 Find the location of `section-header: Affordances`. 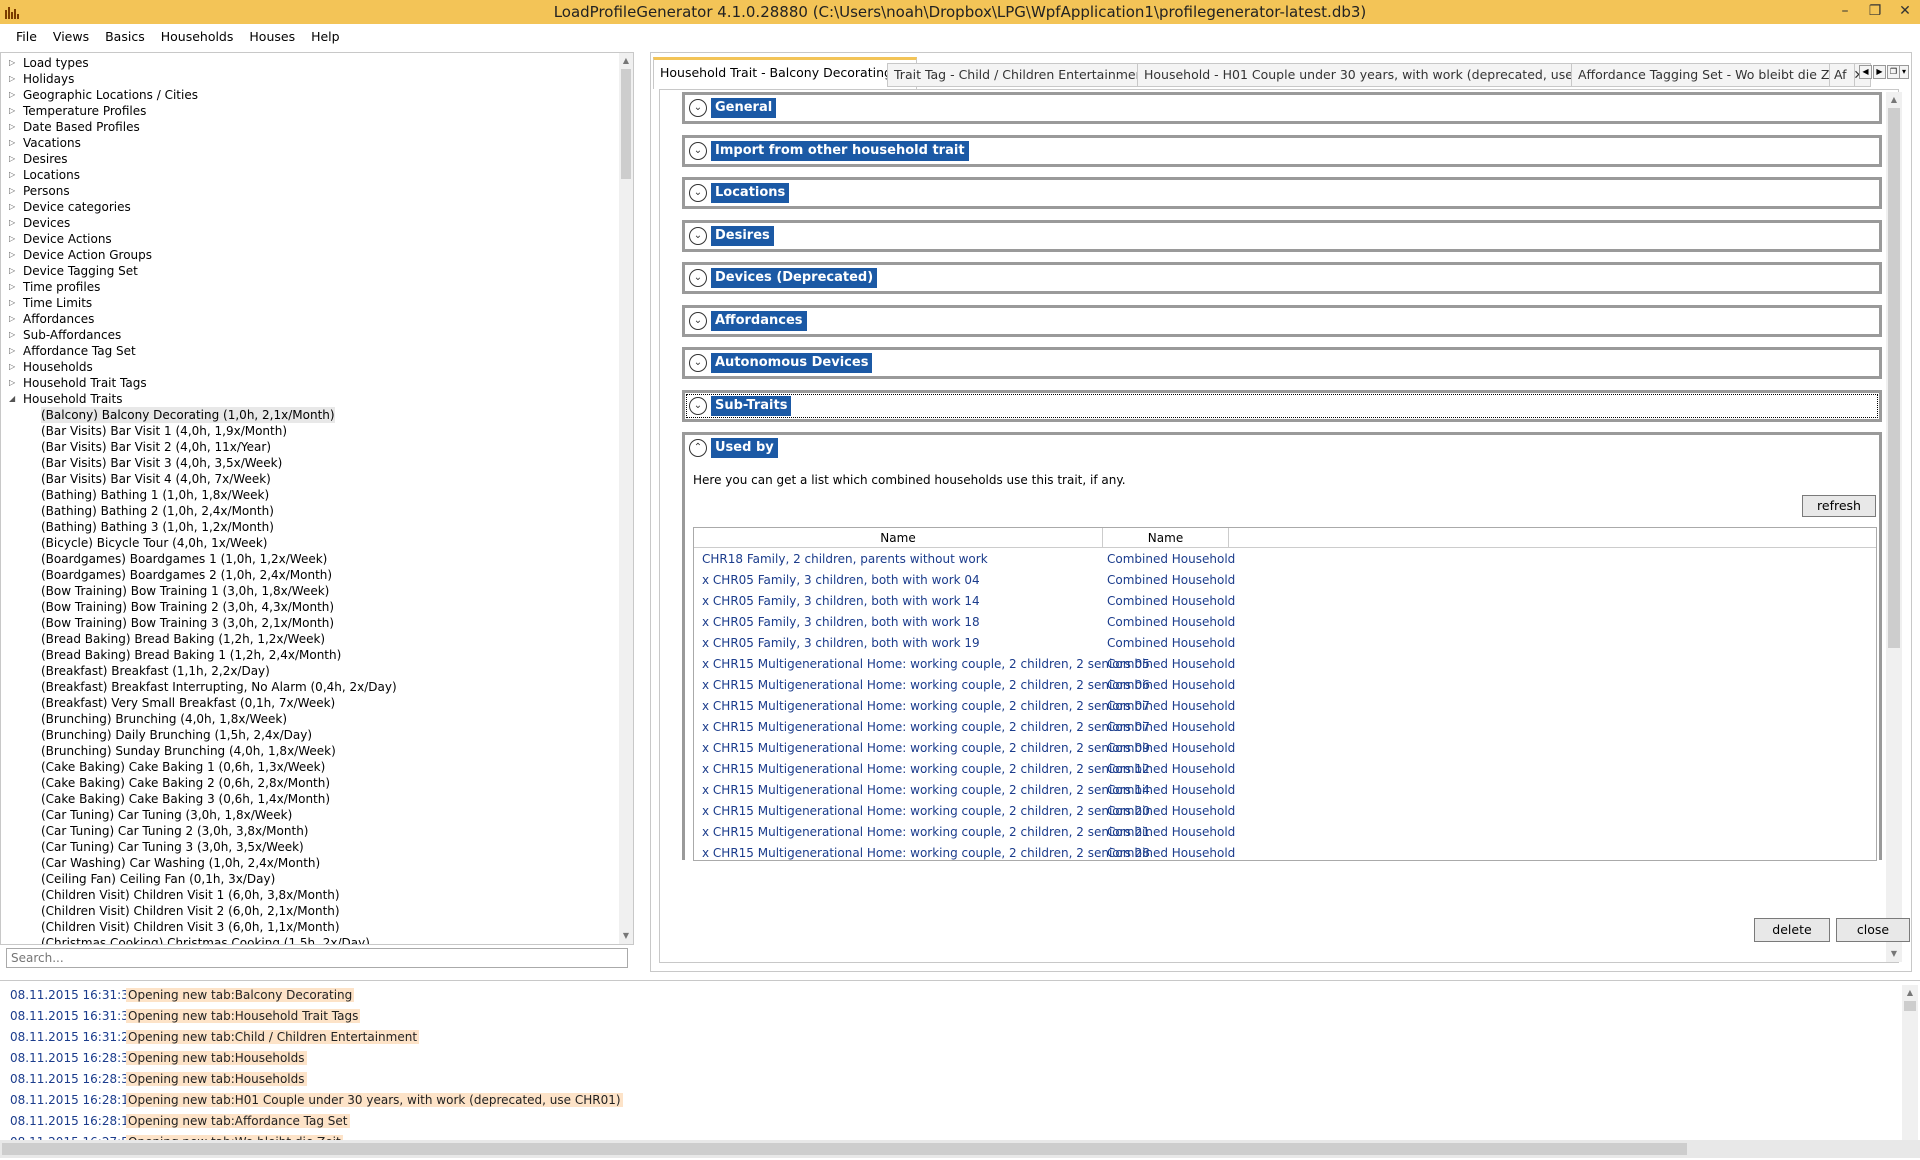

section-header: Affordances is located at coordinates (759, 321).